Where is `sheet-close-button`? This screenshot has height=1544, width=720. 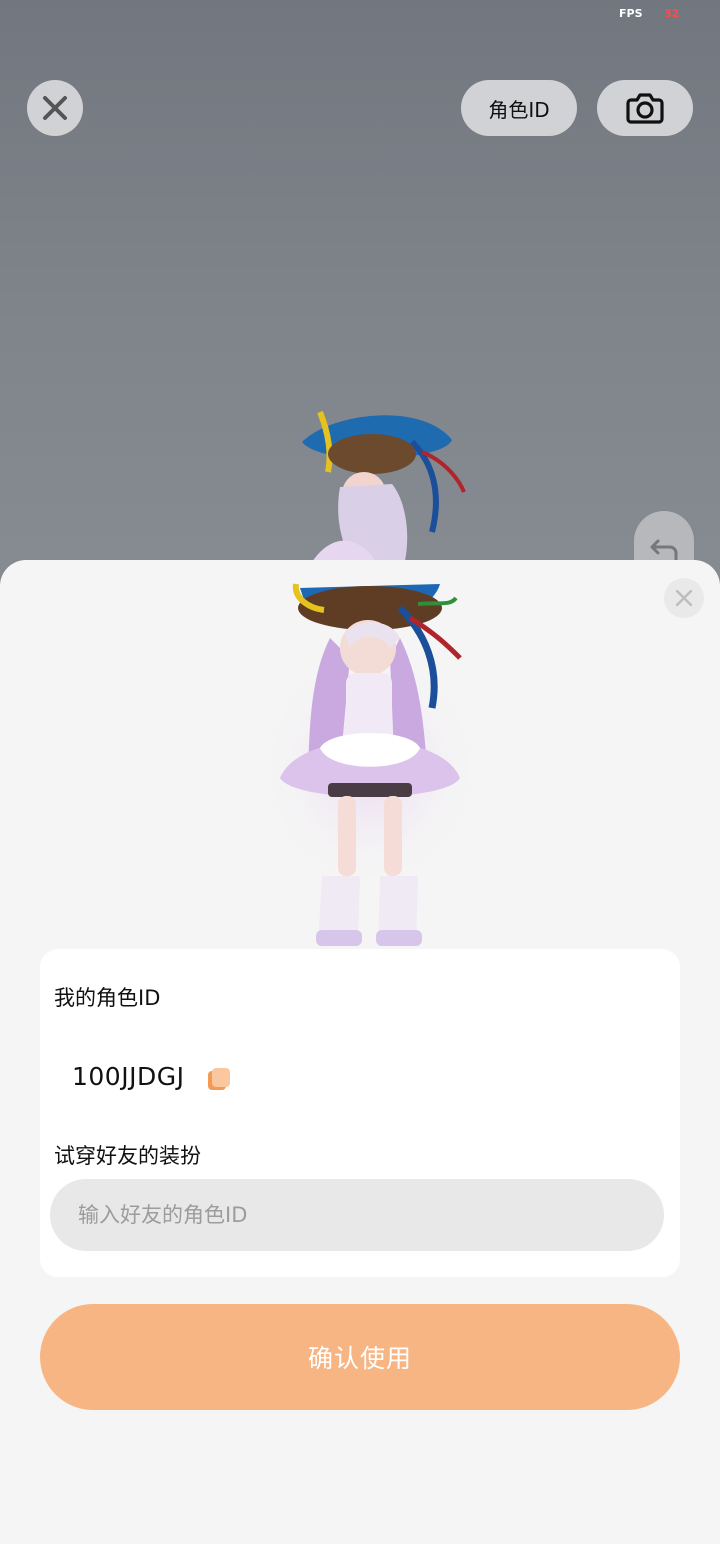 sheet-close-button is located at coordinates (684, 598).